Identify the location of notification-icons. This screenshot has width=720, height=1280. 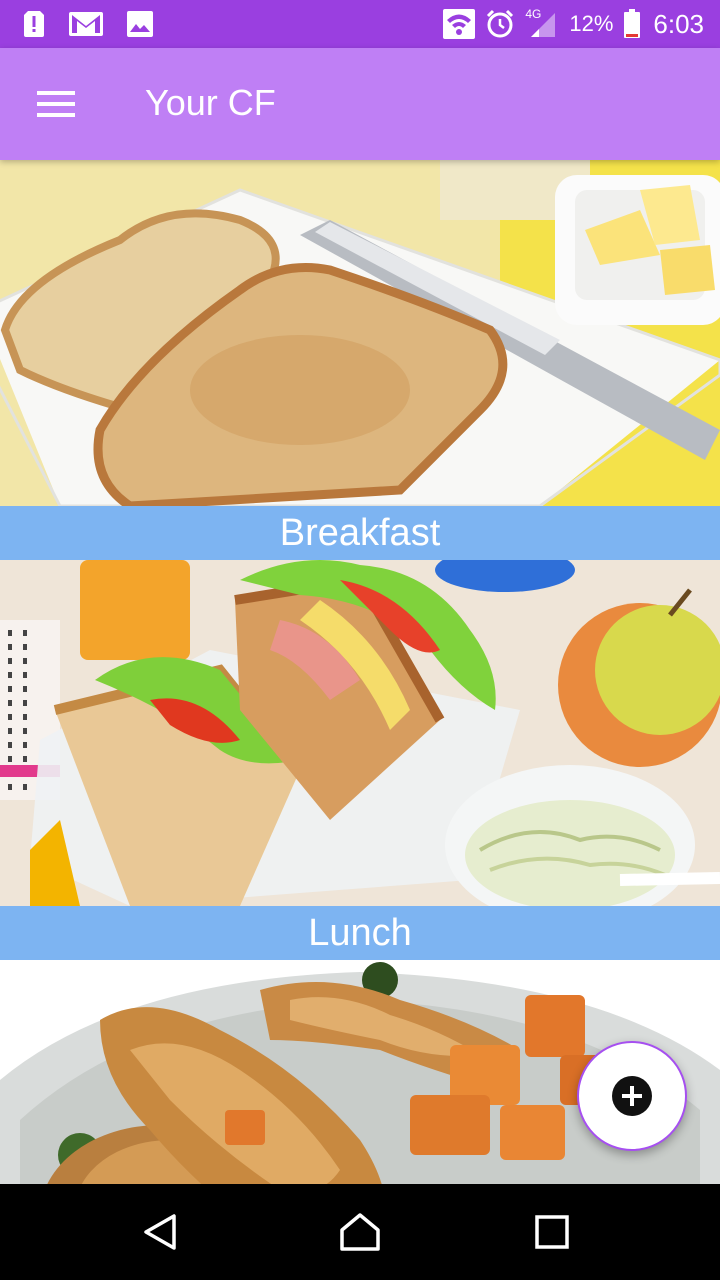
(88, 24).